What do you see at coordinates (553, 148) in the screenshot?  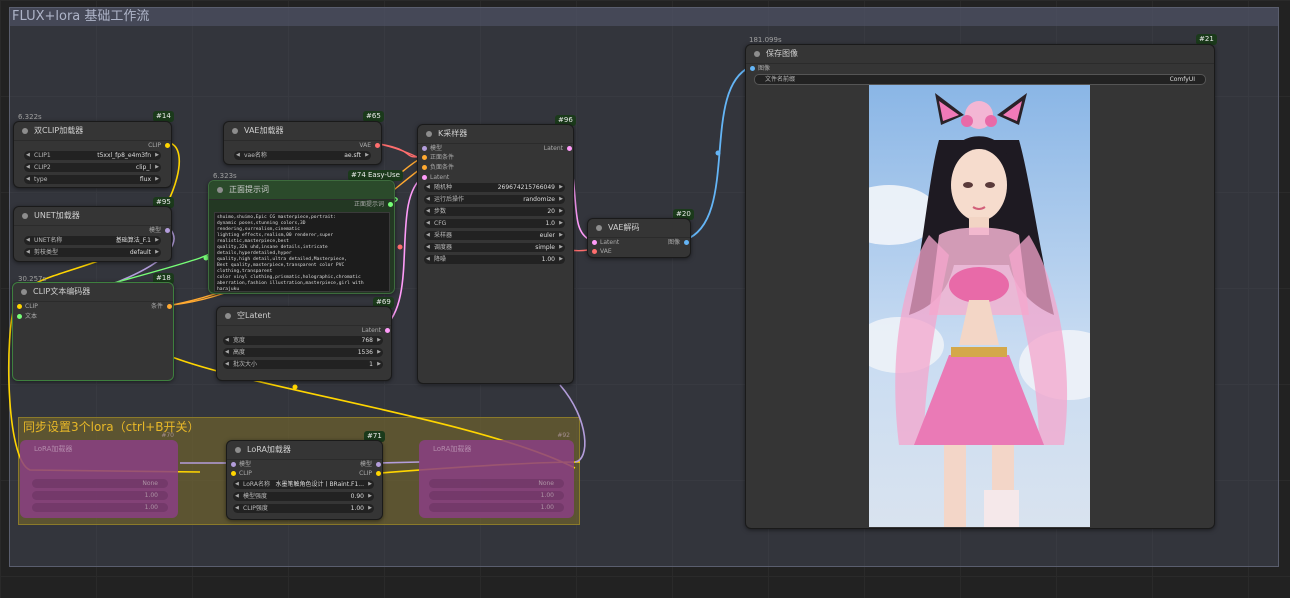 I see `ksampler-out-label: Latent` at bounding box center [553, 148].